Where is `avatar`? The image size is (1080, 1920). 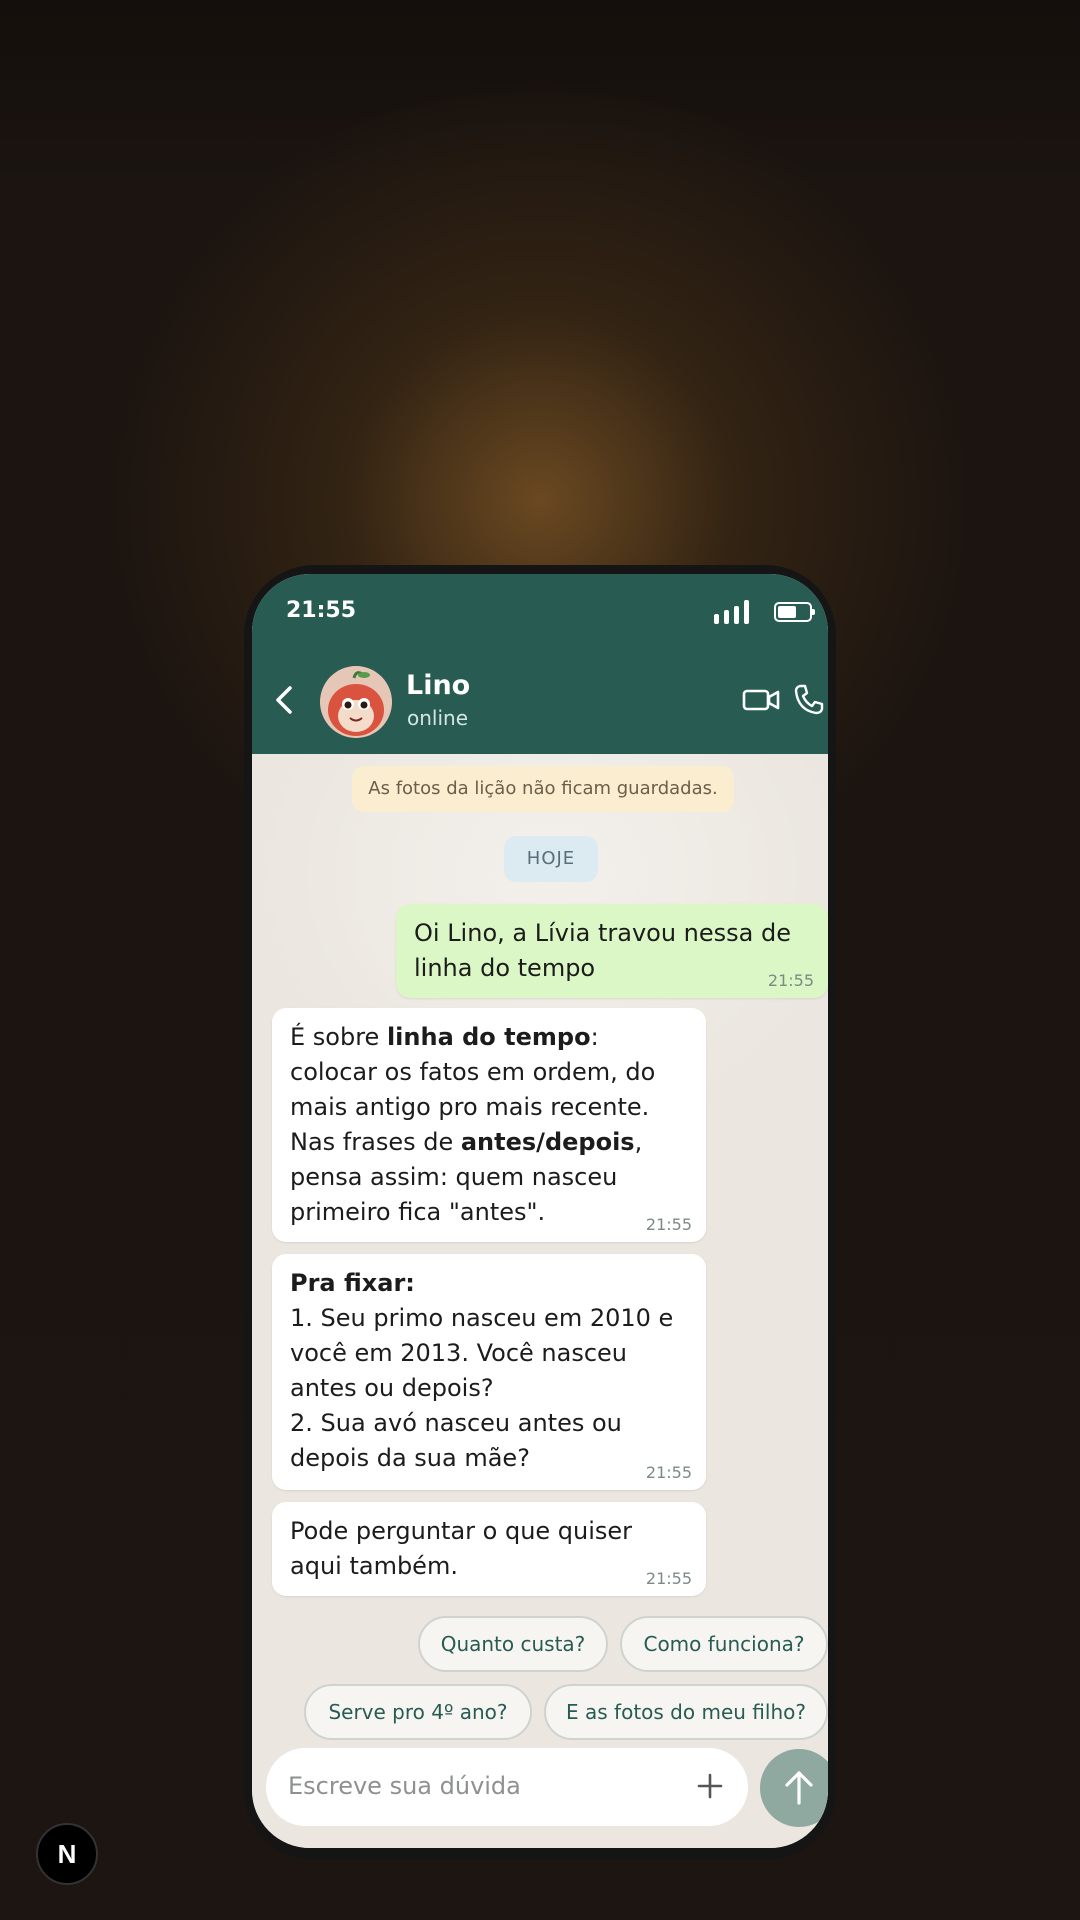 avatar is located at coordinates (356, 702).